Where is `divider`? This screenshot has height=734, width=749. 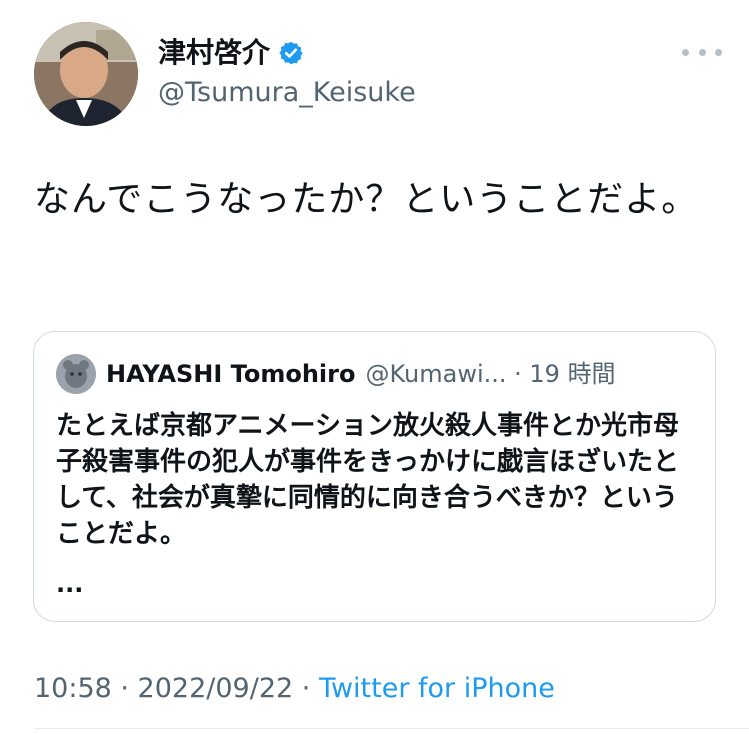 divider is located at coordinates (391, 728).